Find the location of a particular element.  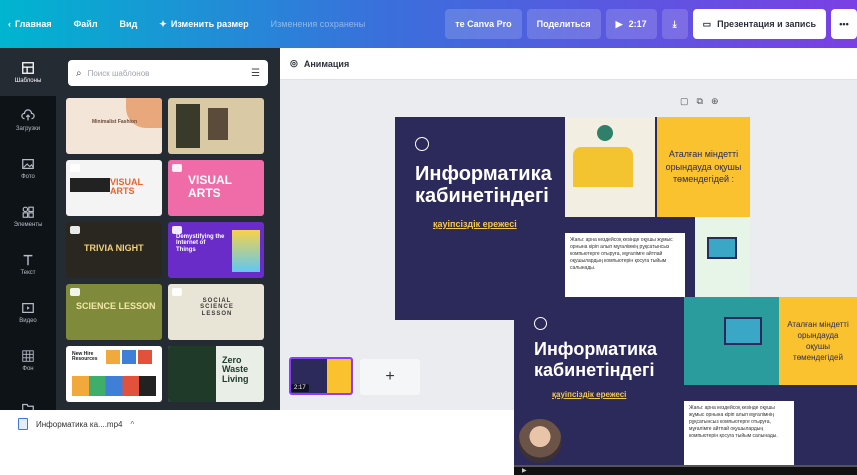

sidebar-item-elements: Элементы is located at coordinates (28, 216).